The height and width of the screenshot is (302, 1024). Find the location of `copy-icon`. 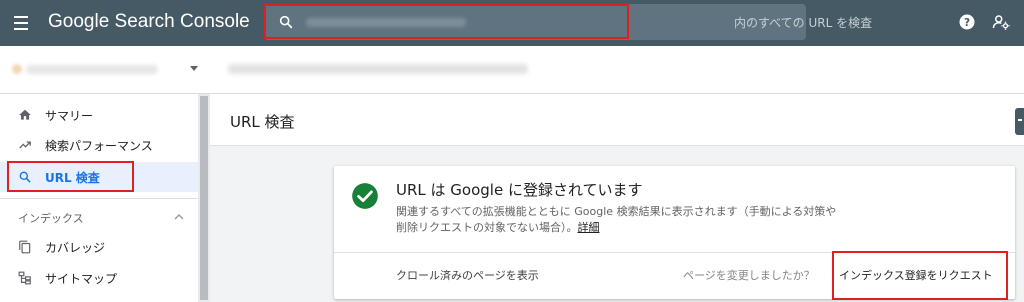

copy-icon is located at coordinates (25, 247).